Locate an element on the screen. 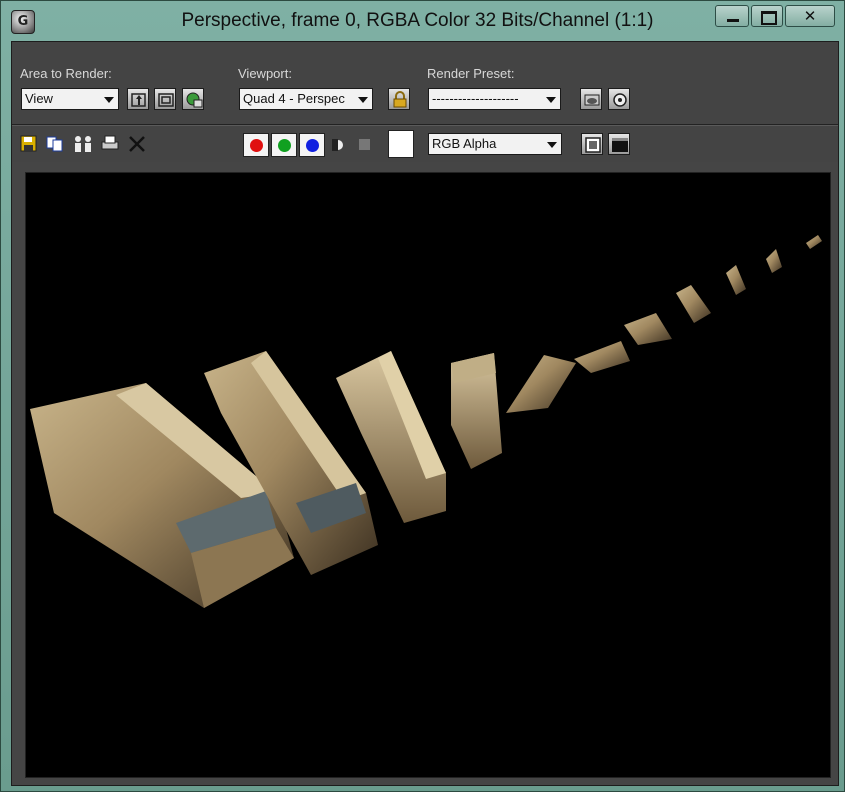 This screenshot has width=845, height=792. close-icon: ✕ is located at coordinates (810, 16).